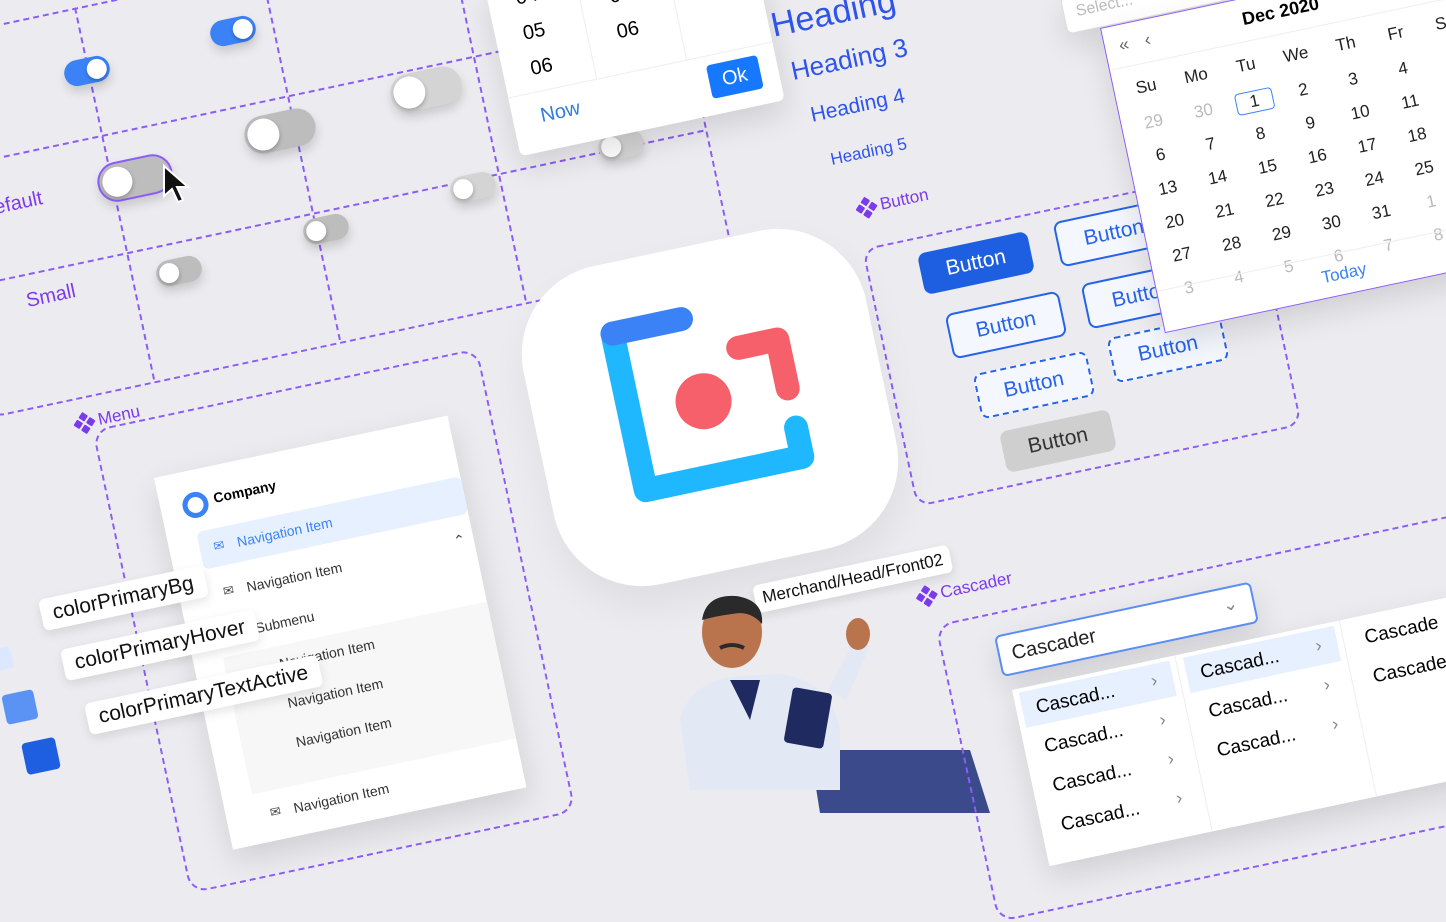 This screenshot has width=1446, height=922. Describe the element at coordinates (1381, 212) in the screenshot. I see `calendar-day: 31` at that location.